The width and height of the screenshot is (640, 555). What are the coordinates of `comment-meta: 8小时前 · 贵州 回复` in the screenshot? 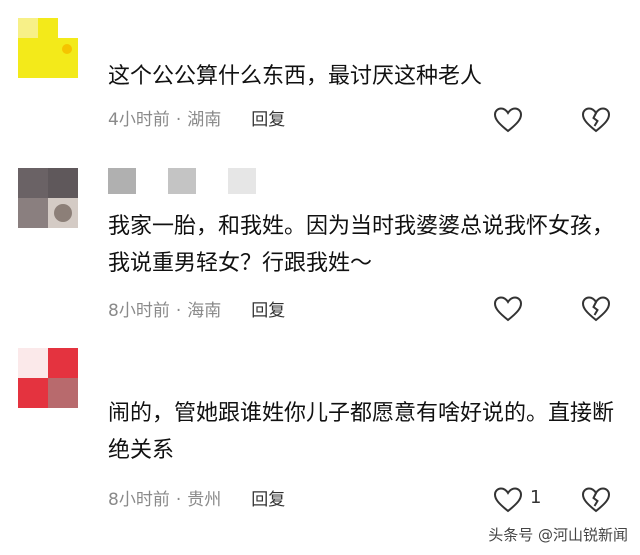 It's located at (197, 500).